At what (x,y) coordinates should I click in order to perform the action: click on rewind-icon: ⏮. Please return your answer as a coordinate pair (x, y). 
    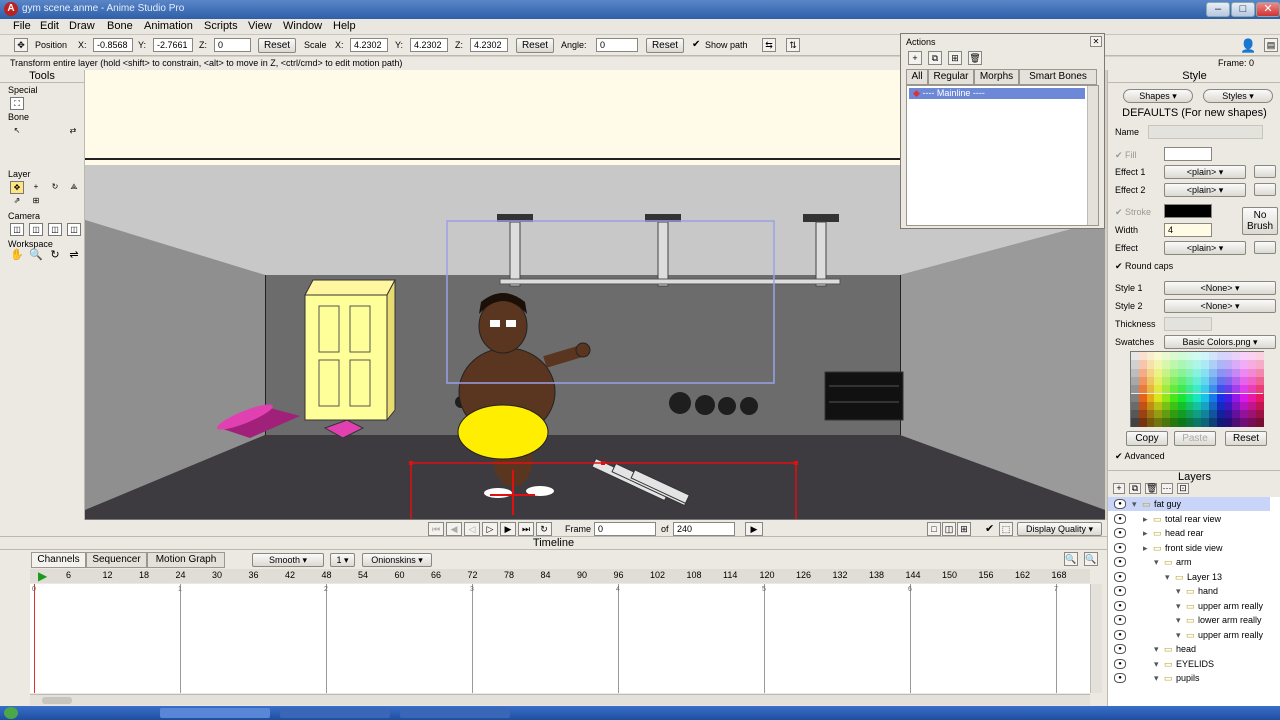
    Looking at the image, I should click on (436, 529).